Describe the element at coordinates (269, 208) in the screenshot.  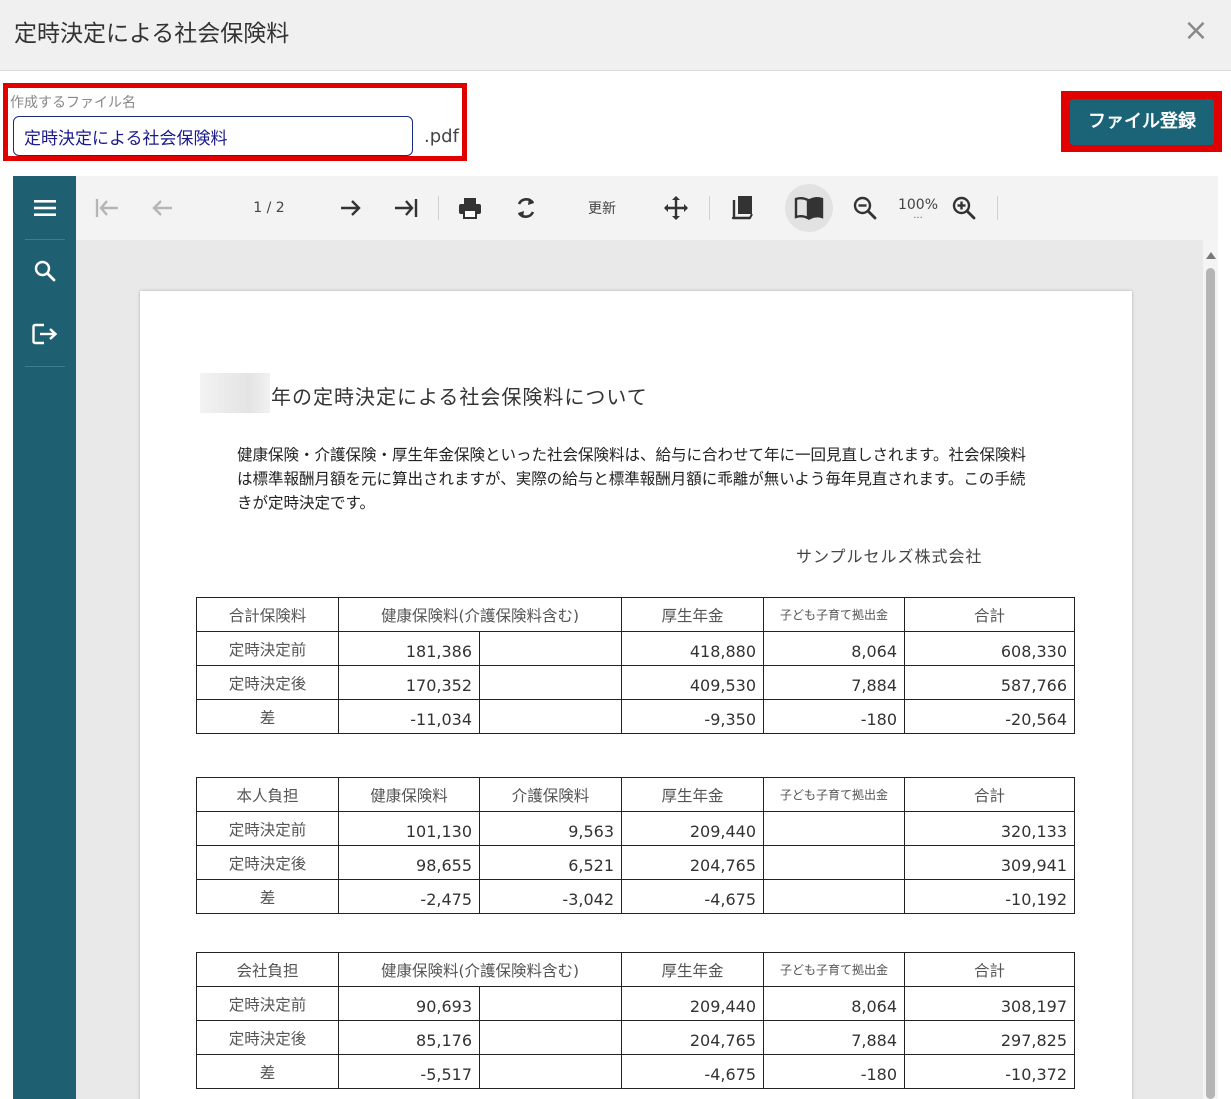
I see `page-indicator: 1 / 2` at that location.